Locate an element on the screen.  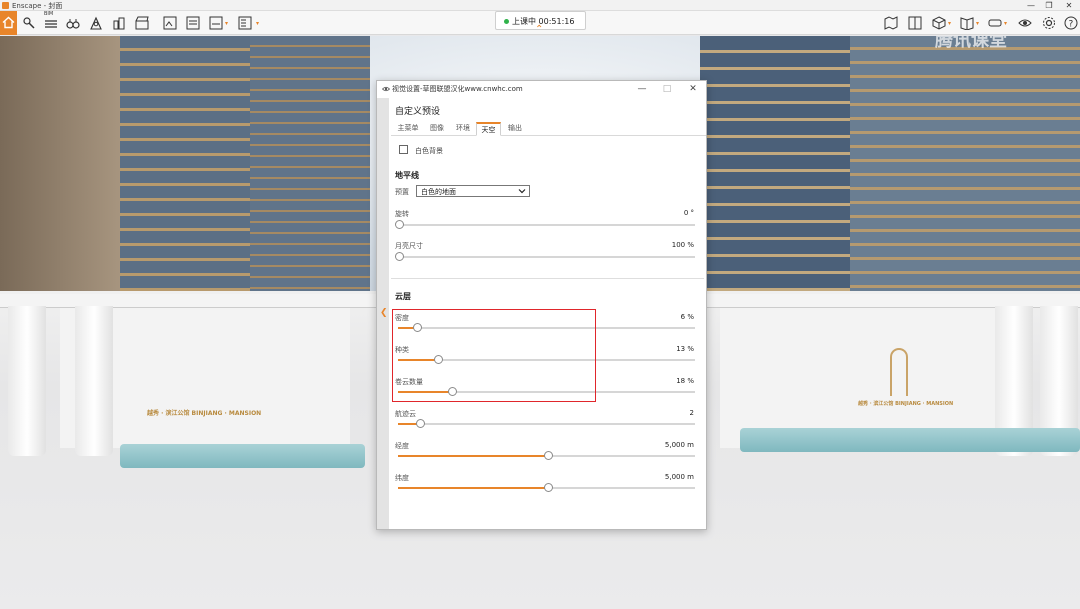
clouds-section-title: 云层 is located at coordinates (403, 296).